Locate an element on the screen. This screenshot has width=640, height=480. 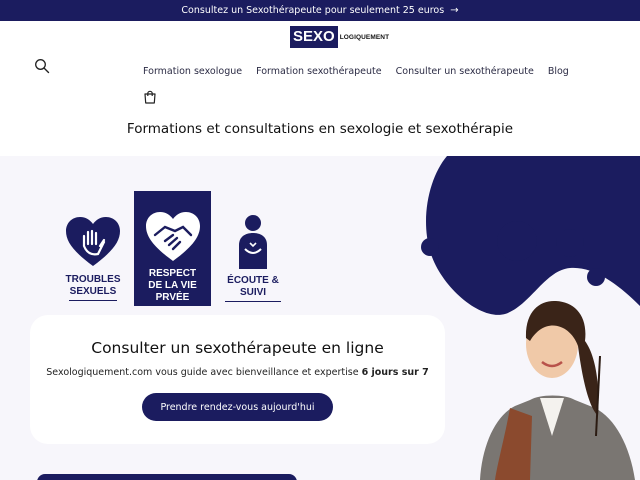
feature-ecoute-line2: SUIVI is located at coordinates (253, 292).